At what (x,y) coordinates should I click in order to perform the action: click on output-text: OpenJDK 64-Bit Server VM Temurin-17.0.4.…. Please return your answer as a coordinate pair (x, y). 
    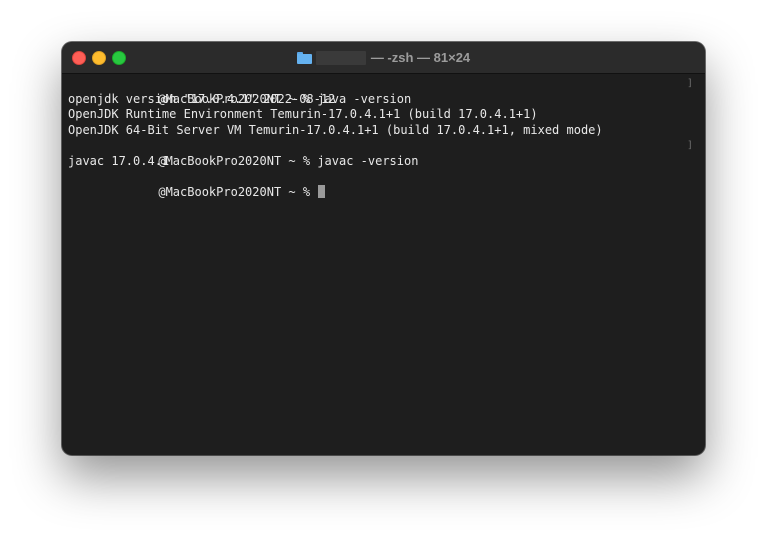
    Looking at the image, I should click on (335, 129).